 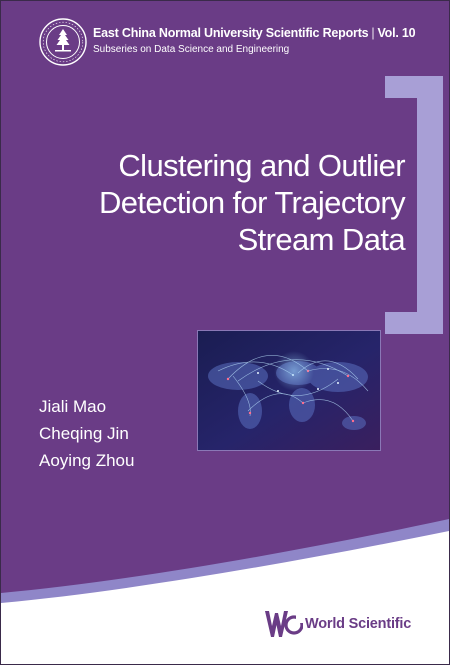 What do you see at coordinates (284, 624) in the screenshot?
I see `world-scientific-logo-icon` at bounding box center [284, 624].